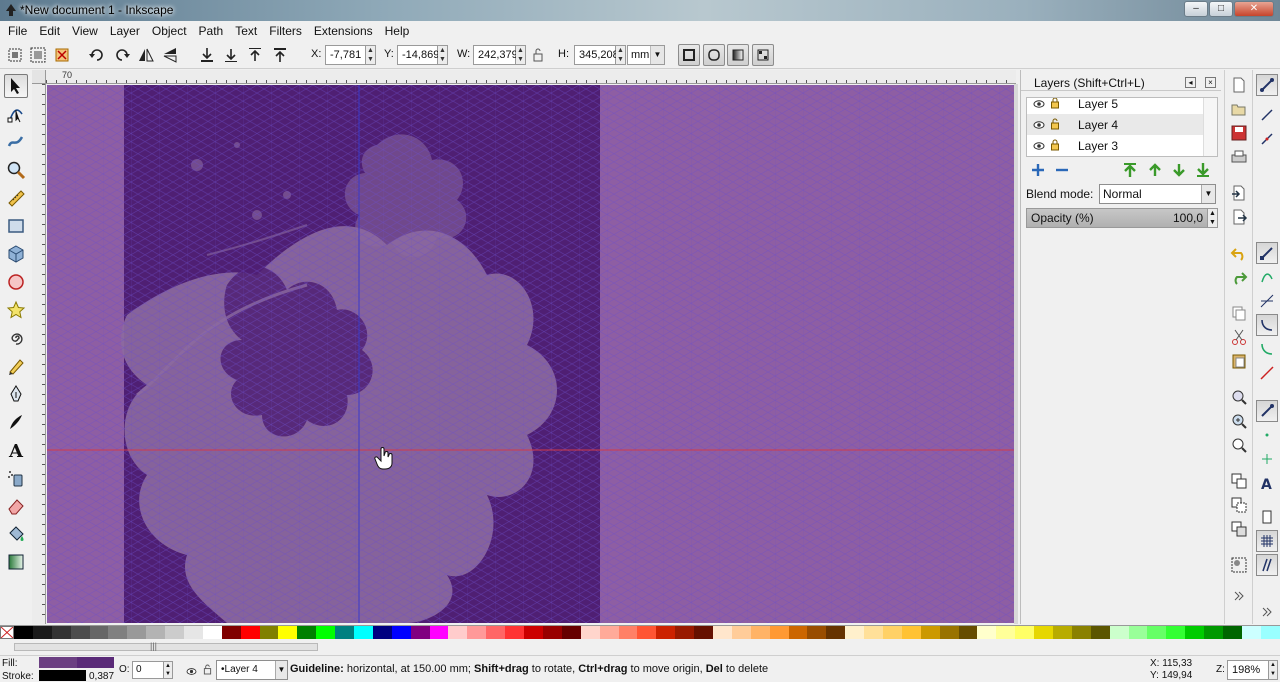 The width and height of the screenshot is (1280, 682). I want to click on add-layer-icon, so click(1038, 170).